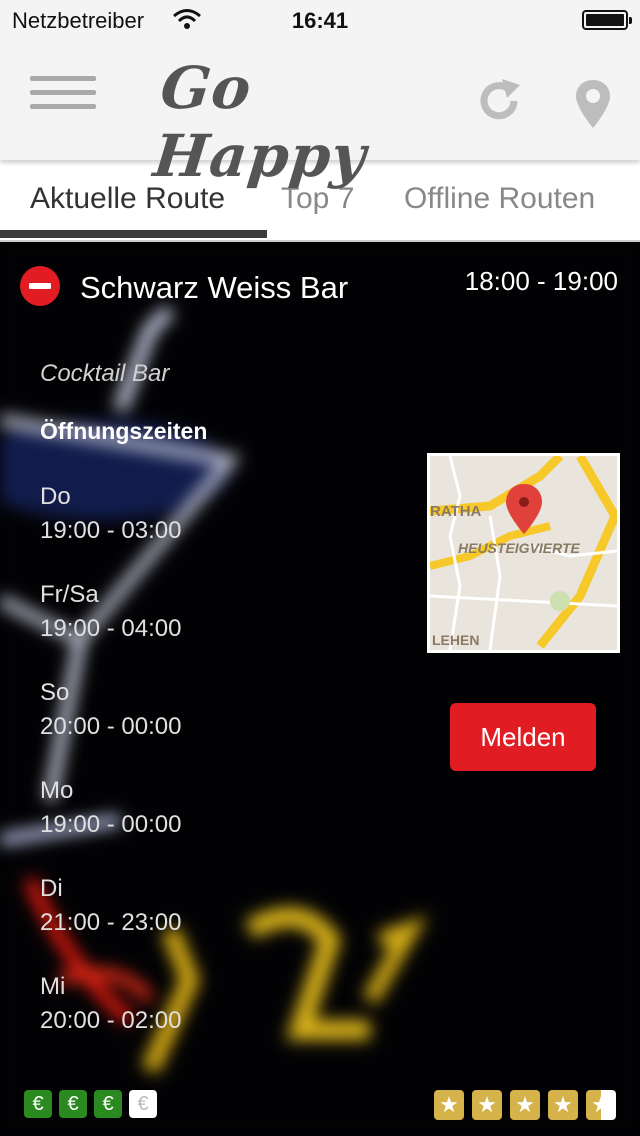 The height and width of the screenshot is (1136, 640). I want to click on hours-entry: Fr/Sa 19:00 - 04:00, so click(110, 627).